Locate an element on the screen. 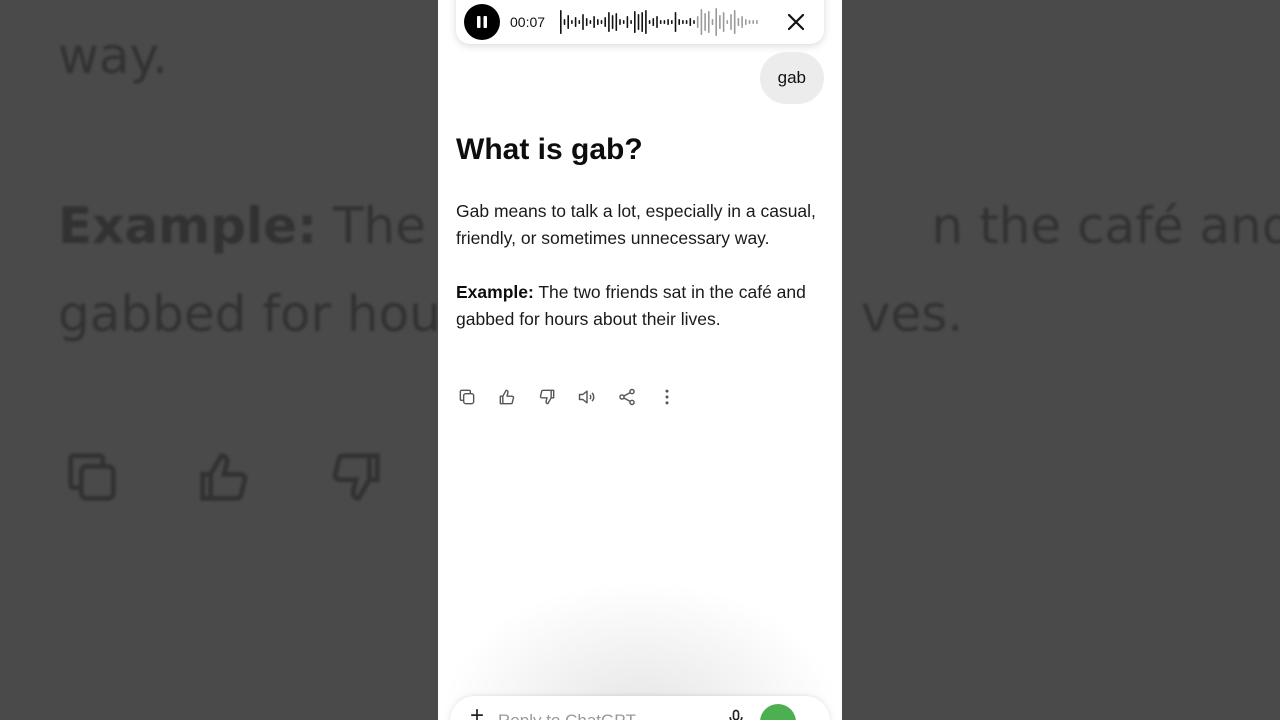 Image resolution: width=1280 pixels, height=720 pixels. recording-timer: 00:07 is located at coordinates (528, 22).